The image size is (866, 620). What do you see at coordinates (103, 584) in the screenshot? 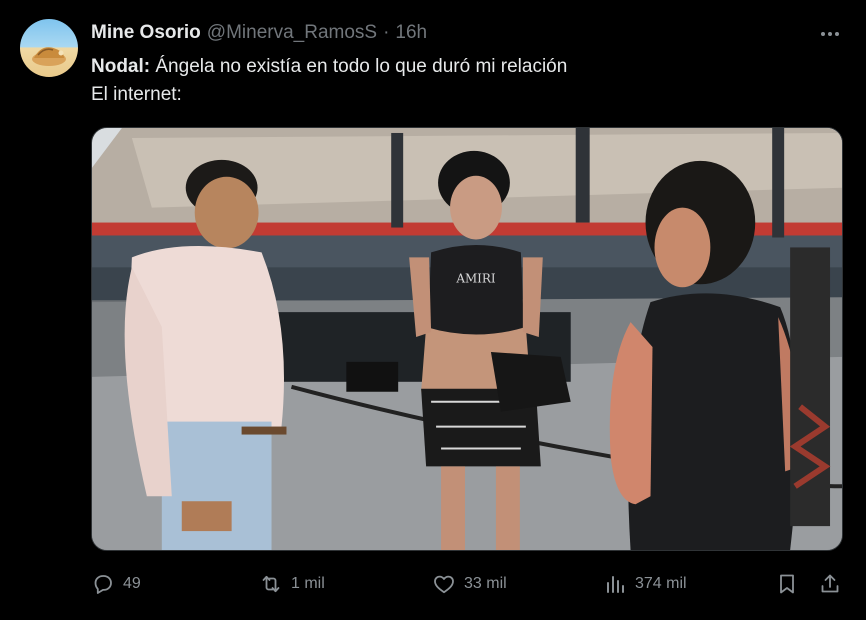
I see `reply-icon` at bounding box center [103, 584].